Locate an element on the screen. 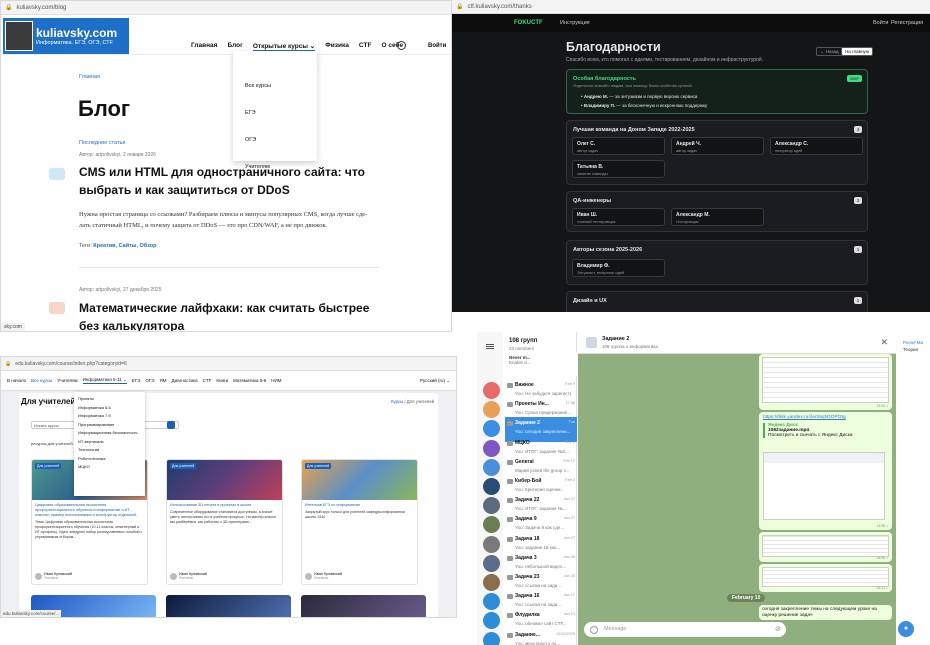 The height and width of the screenshot is (645, 930). nav-all-courses: Все курсы is located at coordinates (41, 380).